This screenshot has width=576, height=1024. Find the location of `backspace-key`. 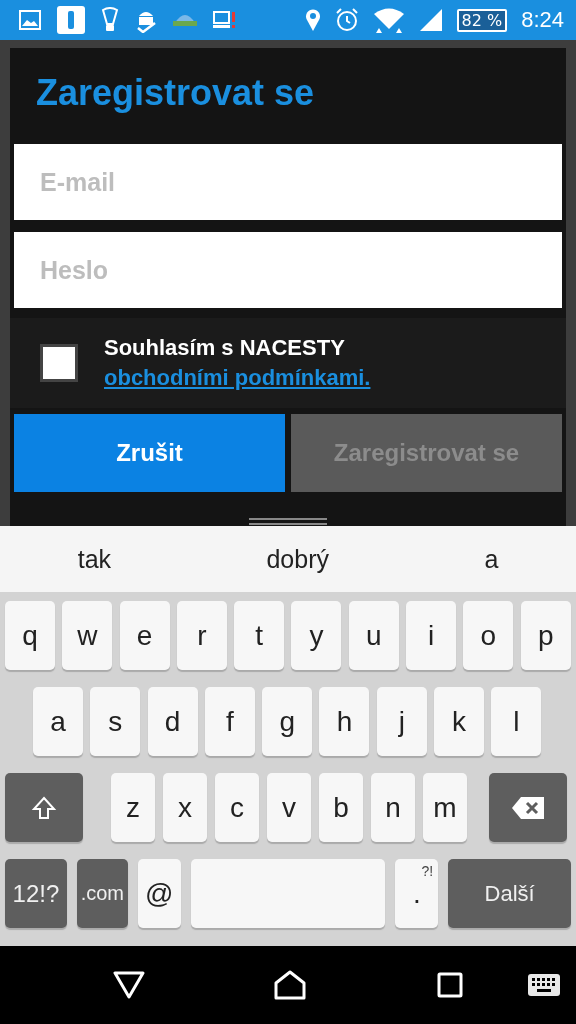

backspace-key is located at coordinates (528, 807).